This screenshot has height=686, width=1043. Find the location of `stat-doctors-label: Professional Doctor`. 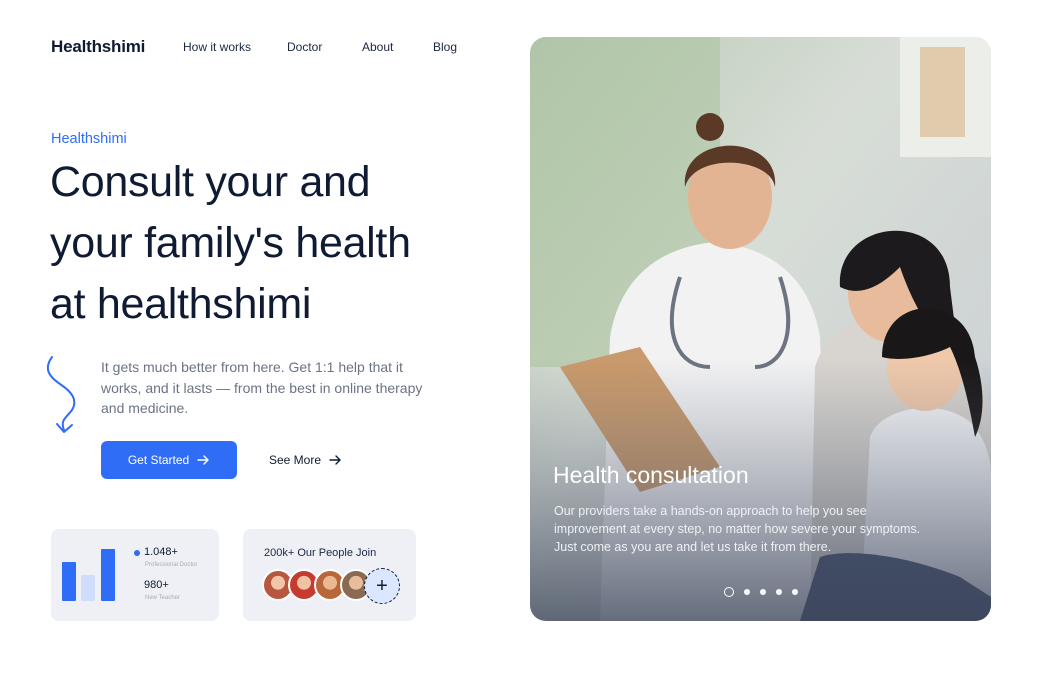

stat-doctors-label: Professional Doctor is located at coordinates (171, 565).